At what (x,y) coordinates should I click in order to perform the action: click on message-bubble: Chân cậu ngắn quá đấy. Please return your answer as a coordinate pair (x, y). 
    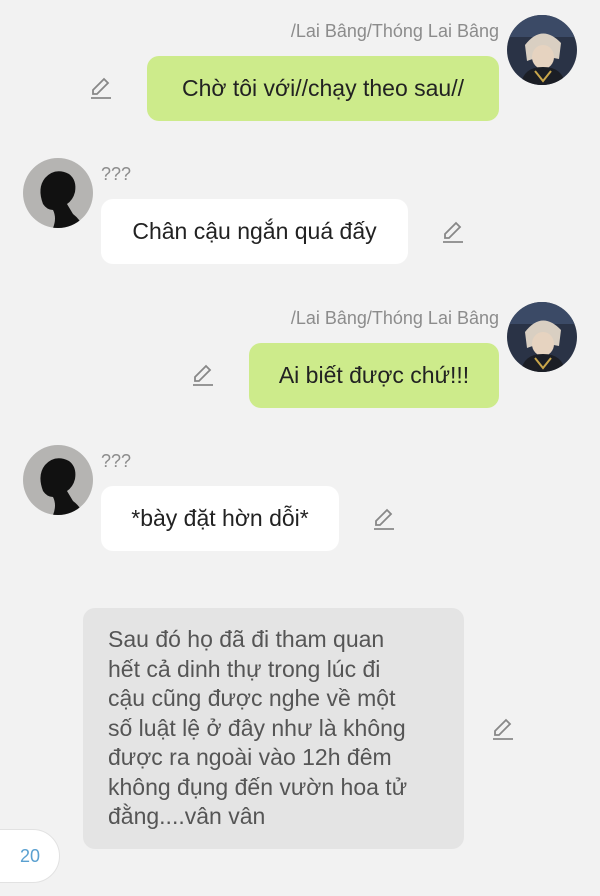
    Looking at the image, I should click on (254, 231).